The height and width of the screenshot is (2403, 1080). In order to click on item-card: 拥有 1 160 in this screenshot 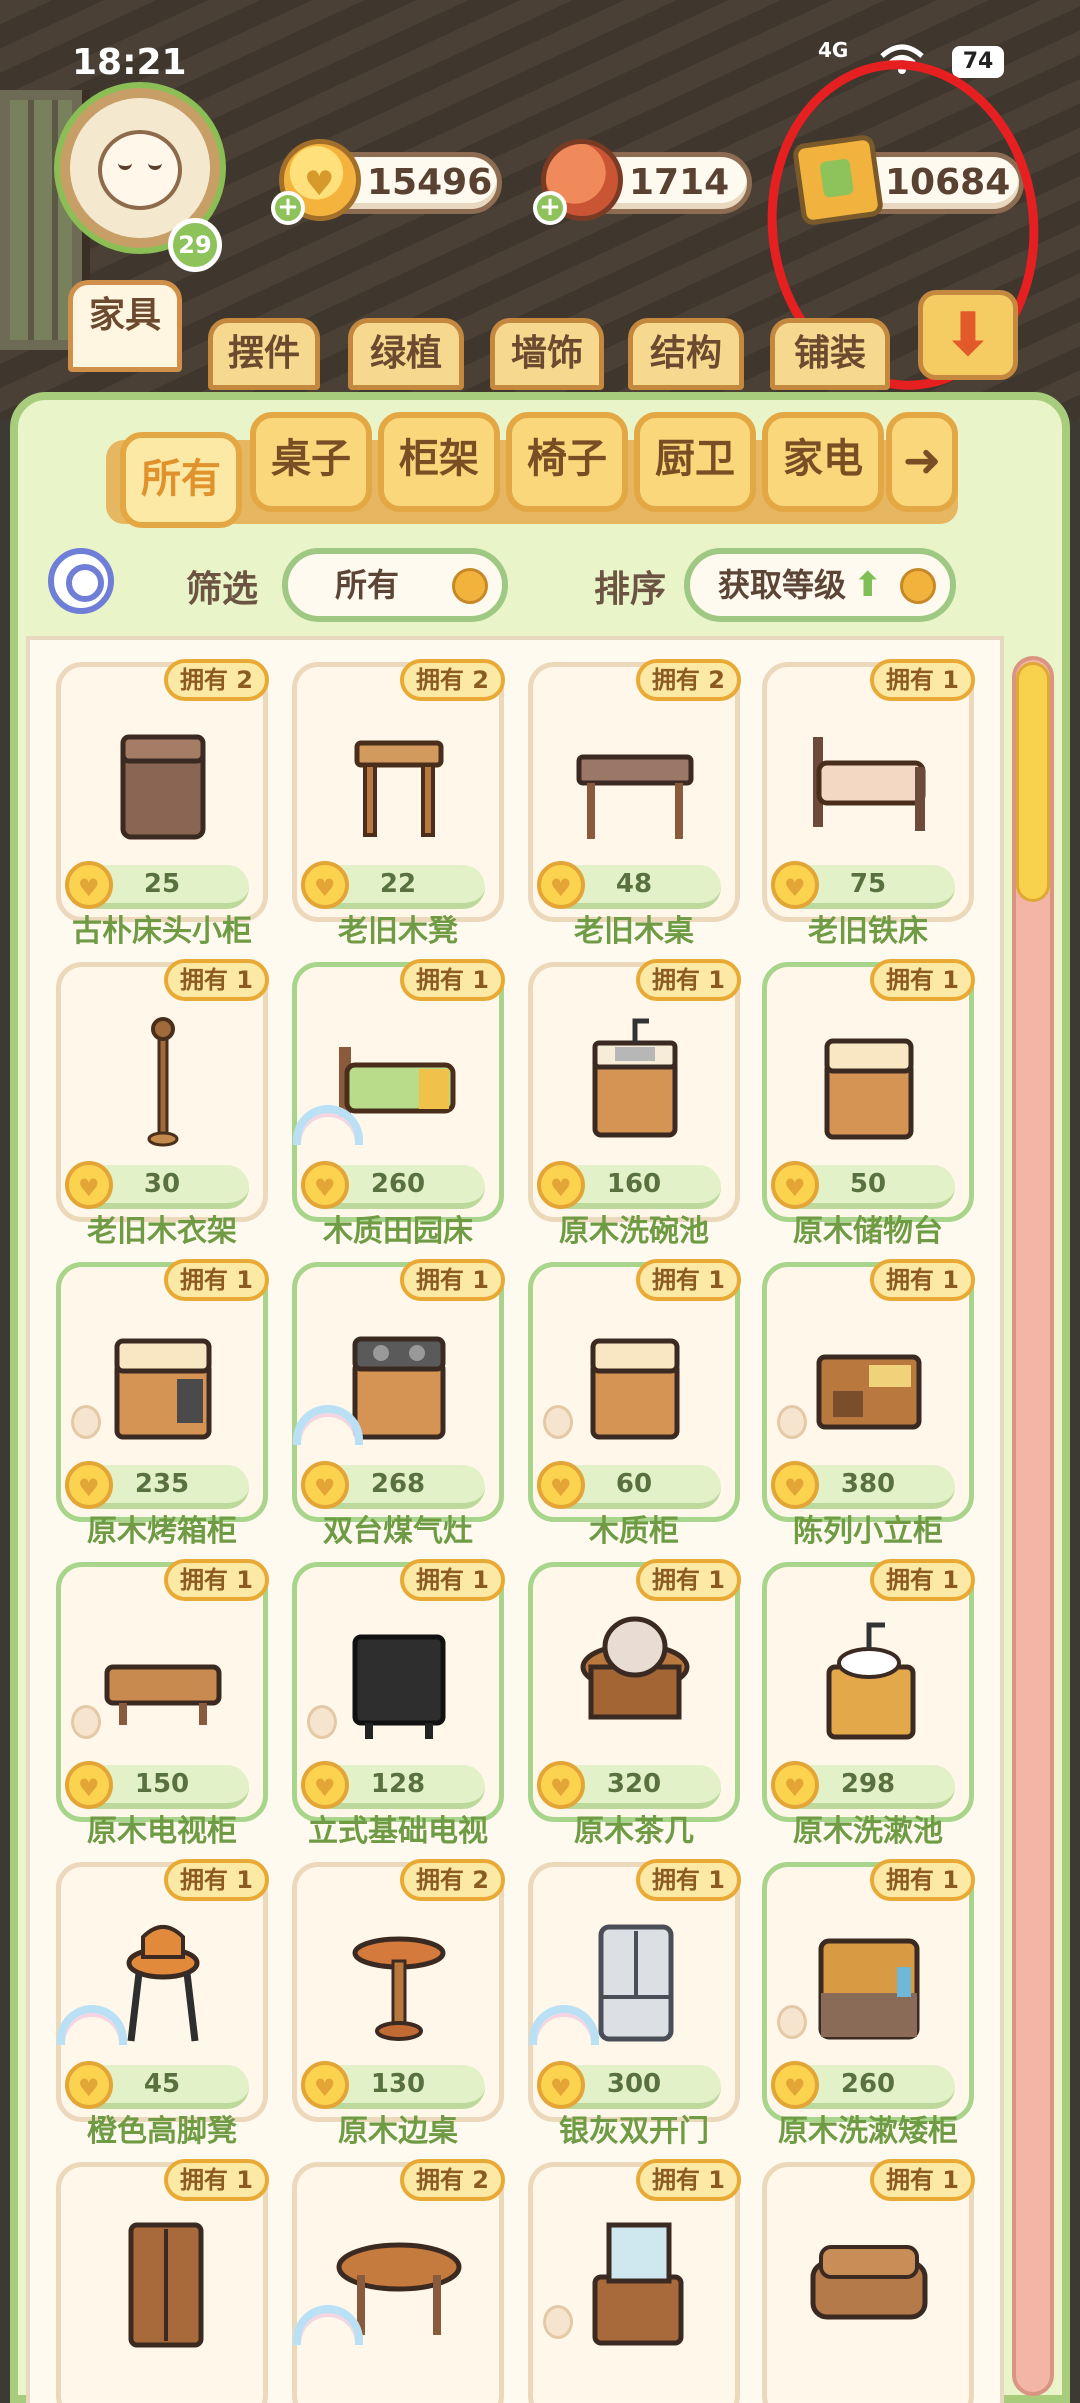, I will do `click(634, 1090)`.